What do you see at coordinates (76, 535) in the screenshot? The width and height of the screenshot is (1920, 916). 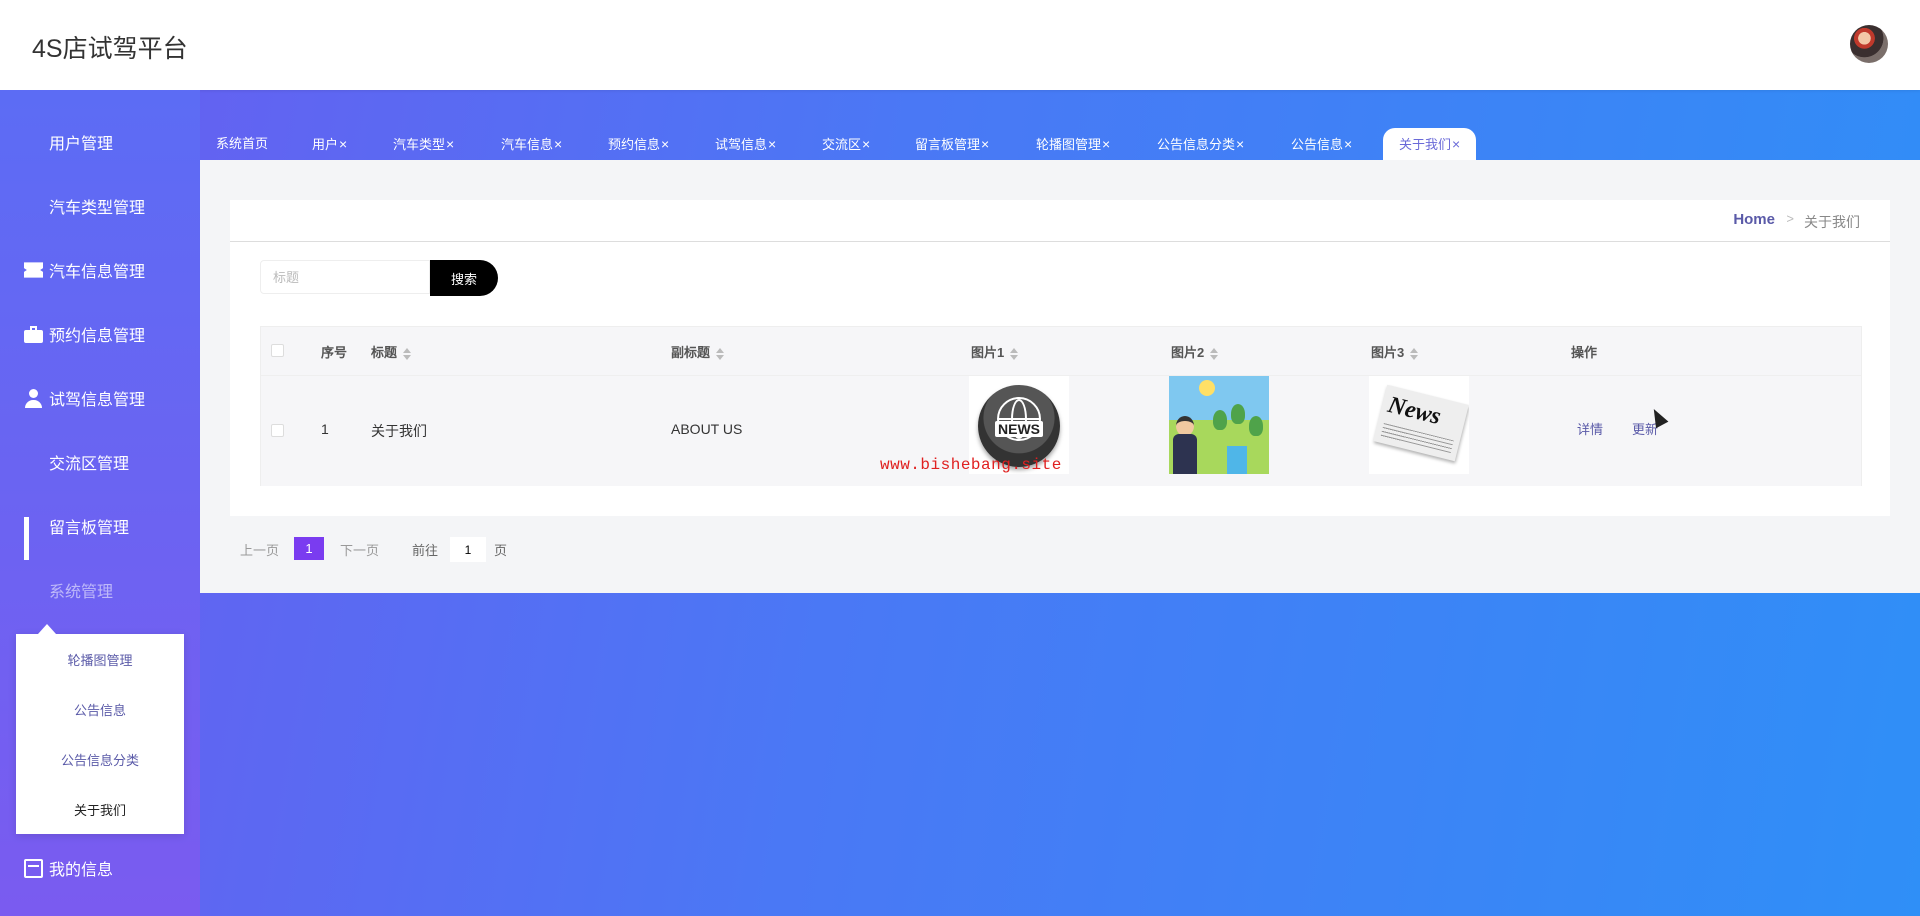 I see `sidebar-item-message-board-management: 留言板管理` at bounding box center [76, 535].